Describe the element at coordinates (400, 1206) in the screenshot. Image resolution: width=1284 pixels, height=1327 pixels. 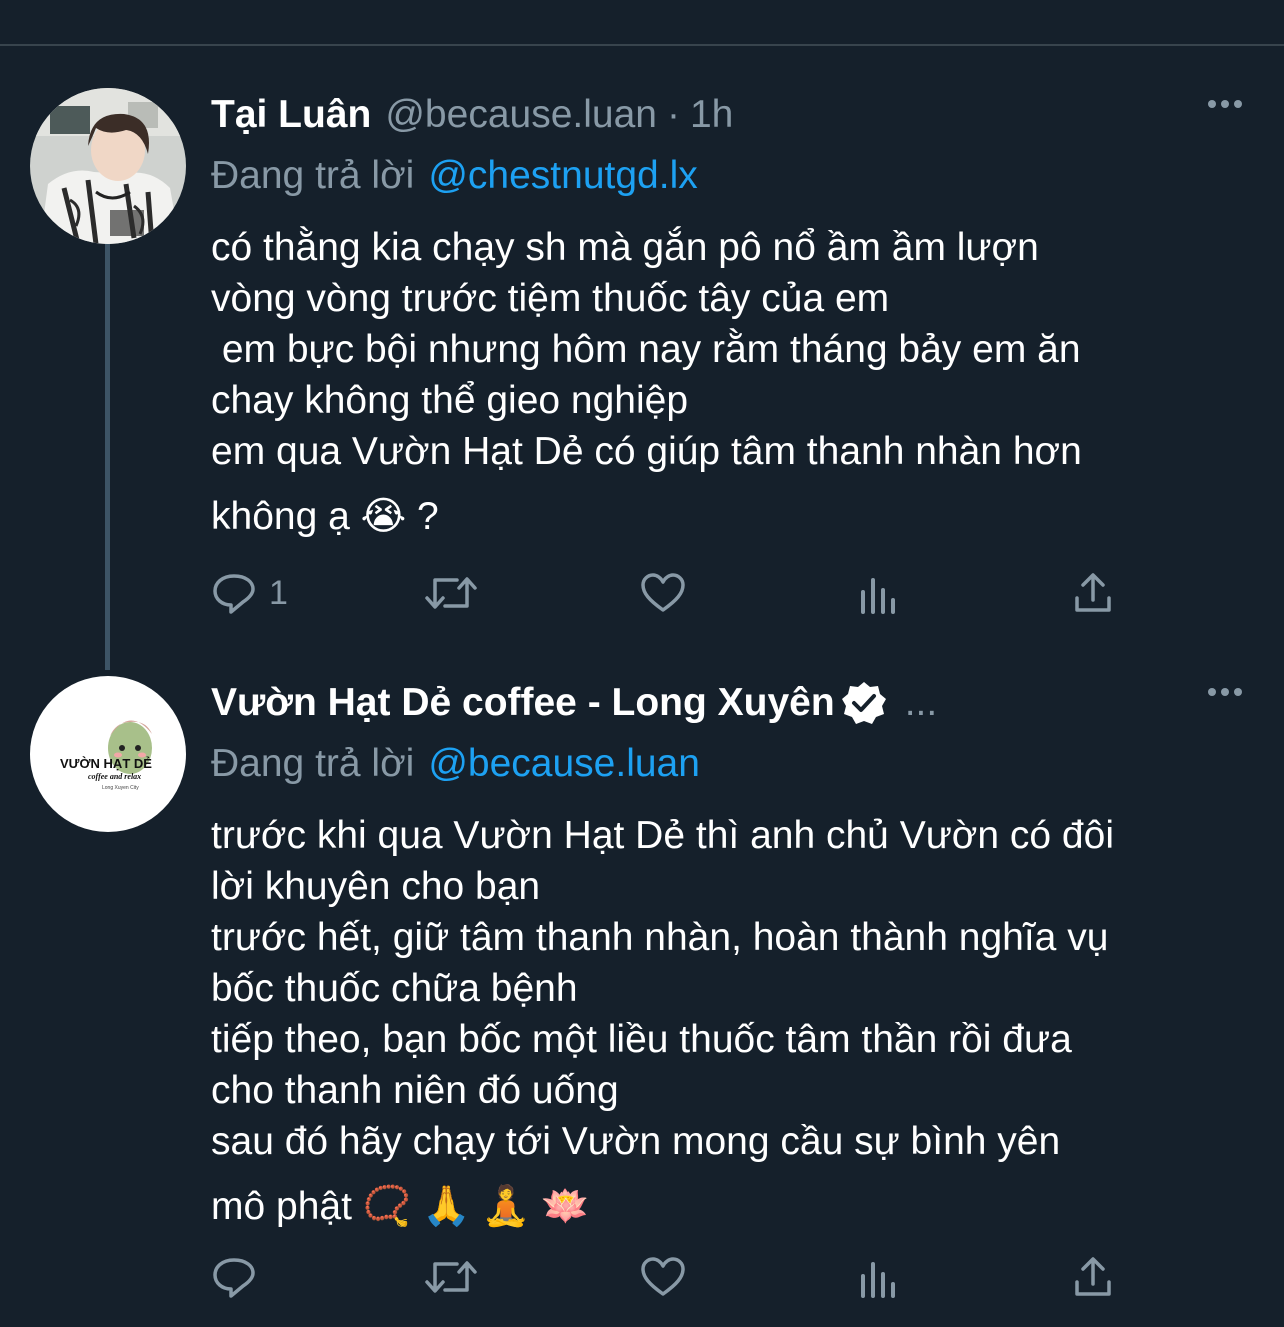
I see `tweet-text-line: mô phật 📿 🙏 🧘 🪷` at that location.